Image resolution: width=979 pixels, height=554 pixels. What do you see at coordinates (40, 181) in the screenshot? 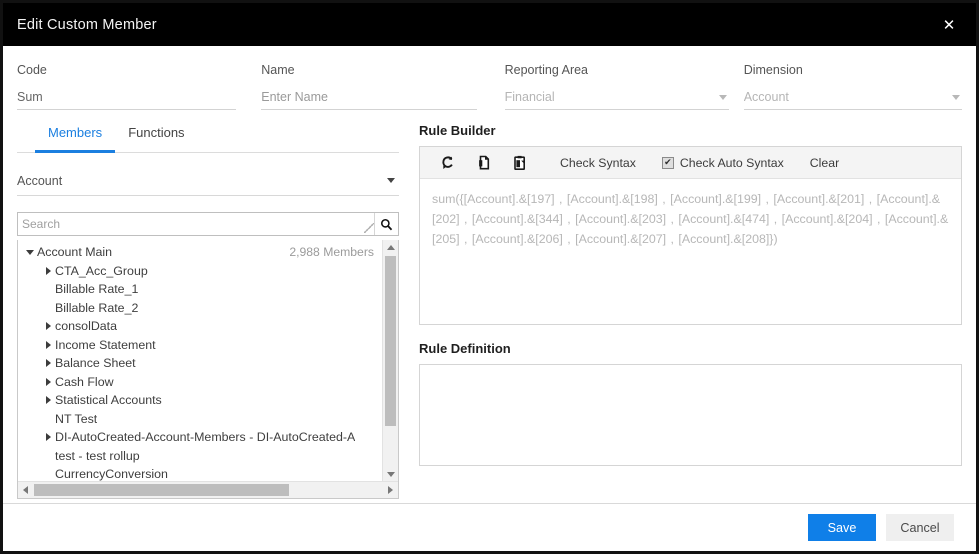
I see `dimension-dropdown-value: Account` at bounding box center [40, 181].